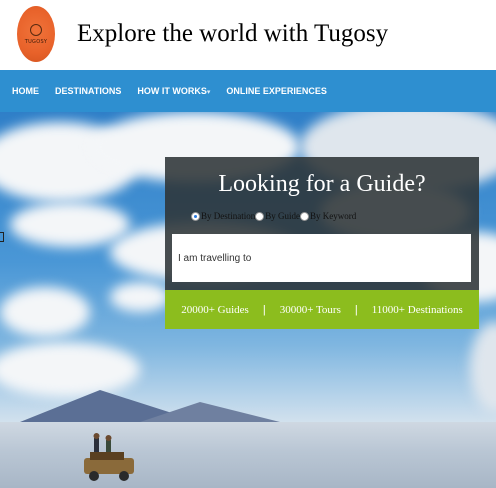 The height and width of the screenshot is (488, 496). What do you see at coordinates (322, 184) in the screenshot?
I see `guide-search-title: Looking for a Guide?` at bounding box center [322, 184].